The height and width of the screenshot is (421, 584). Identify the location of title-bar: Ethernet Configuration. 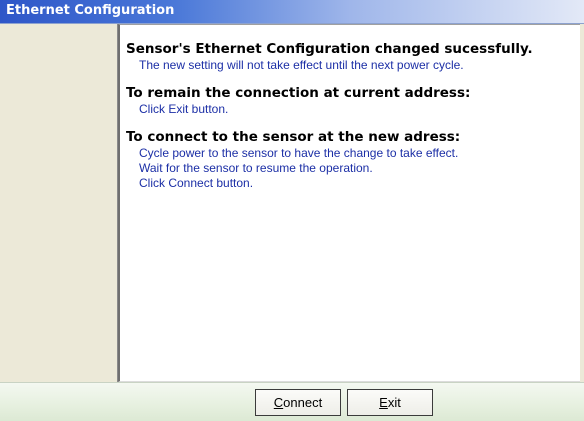
(292, 12).